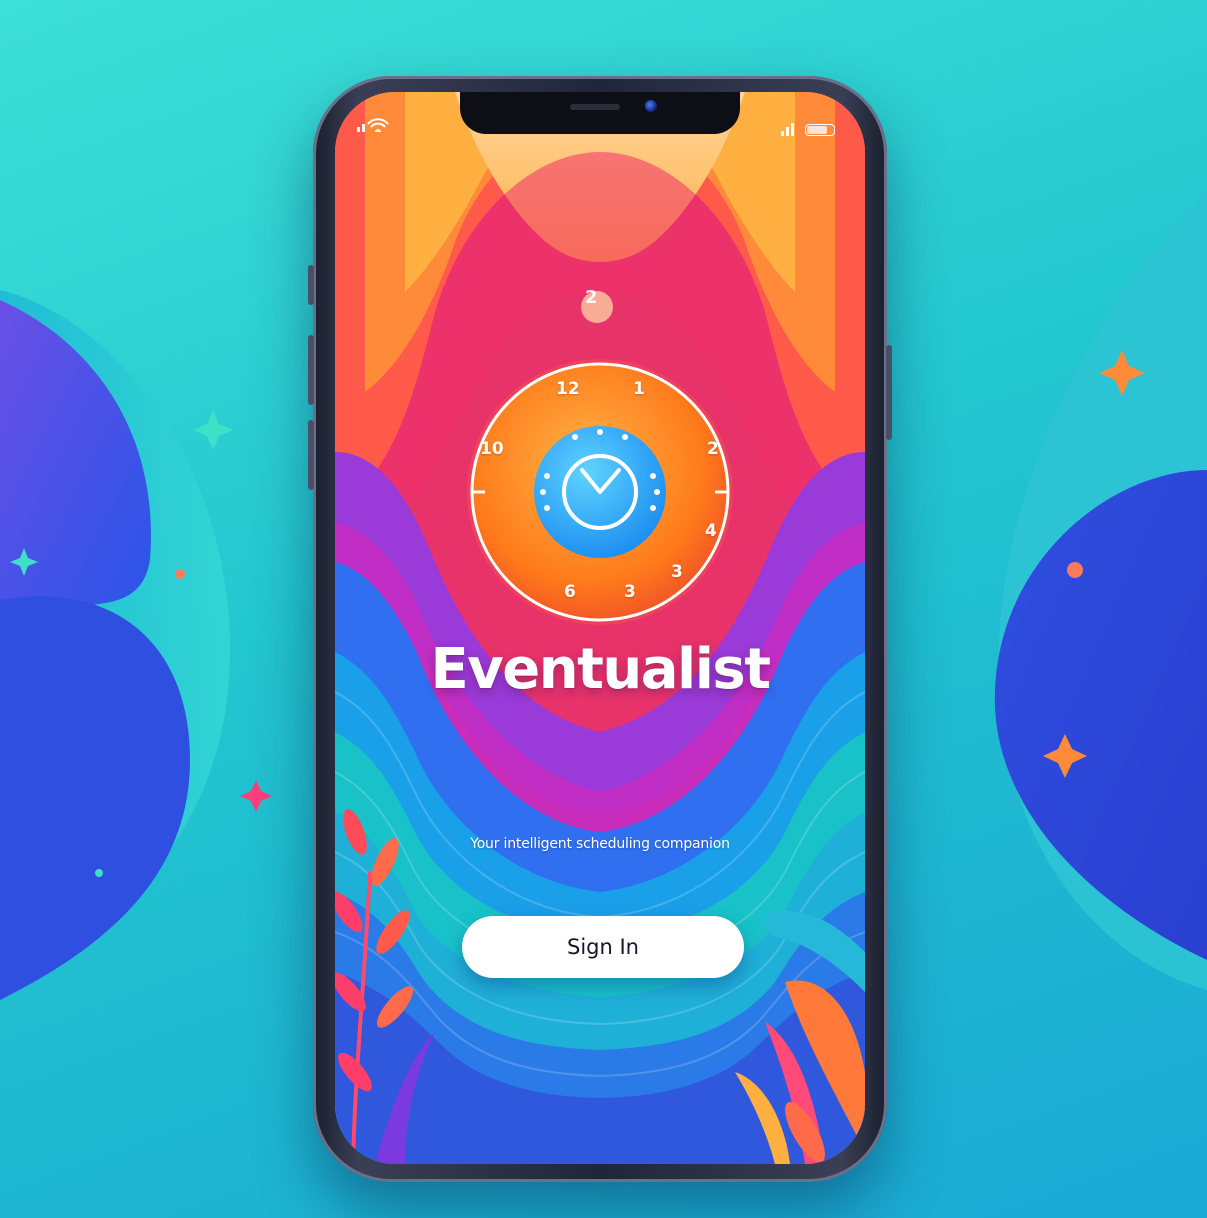 This screenshot has width=1207, height=1218. What do you see at coordinates (711, 531) in the screenshot?
I see `clock-numeral: 4` at bounding box center [711, 531].